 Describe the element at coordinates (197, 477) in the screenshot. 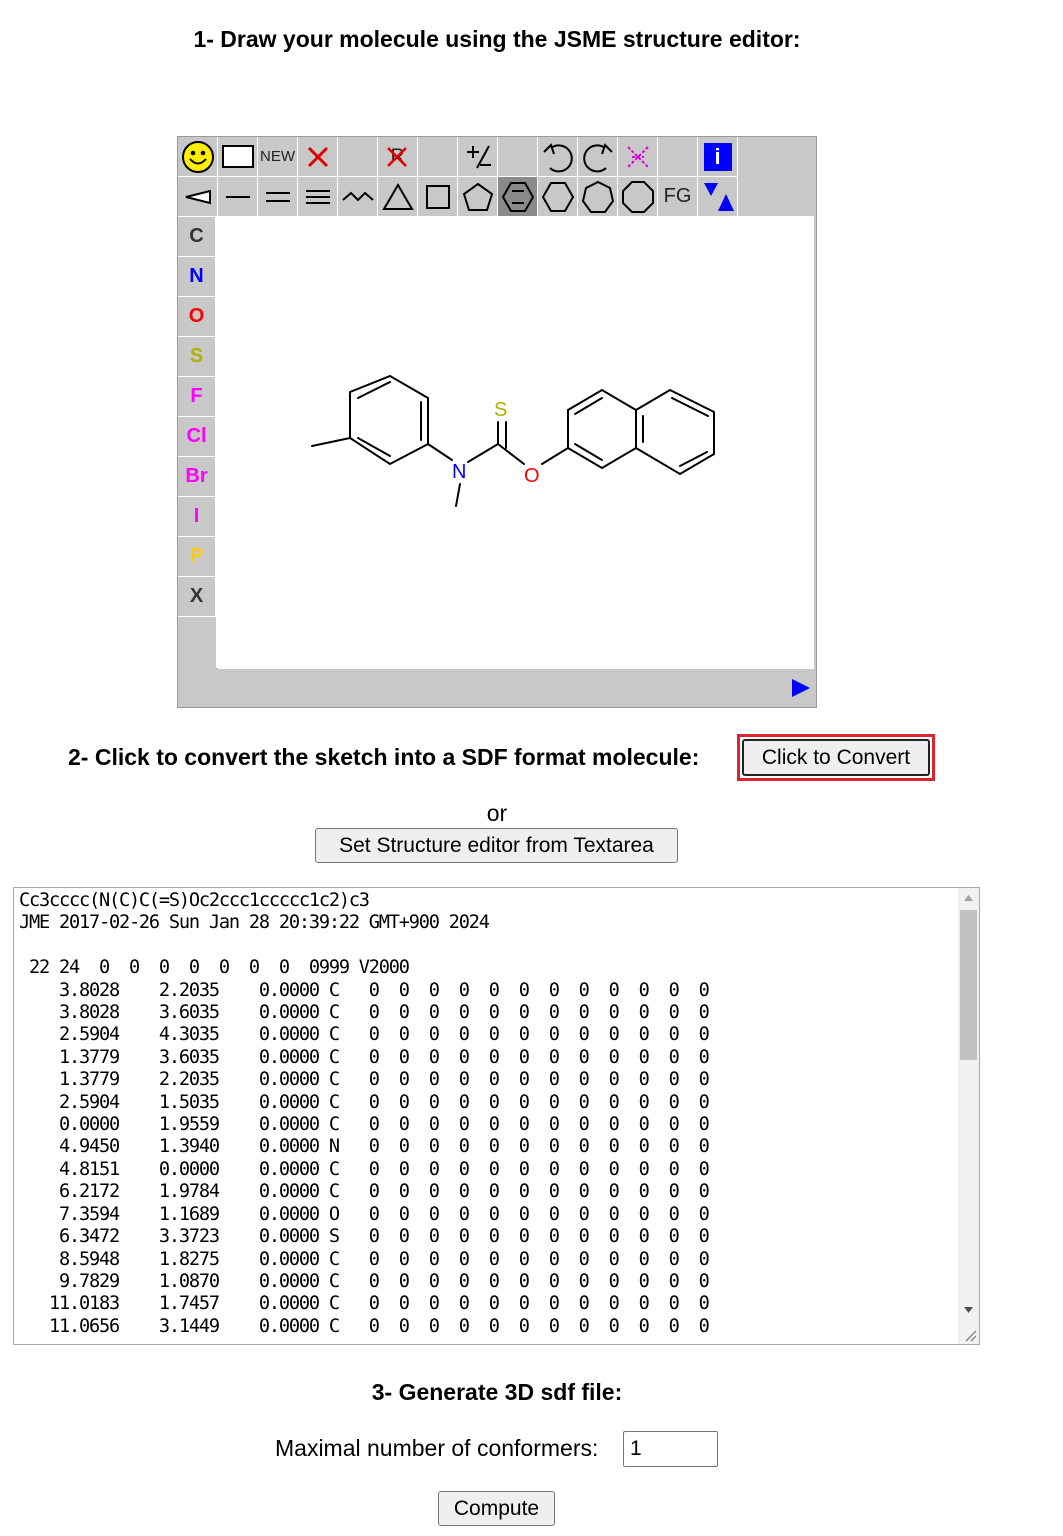

I see `atom-br-button: Br` at that location.